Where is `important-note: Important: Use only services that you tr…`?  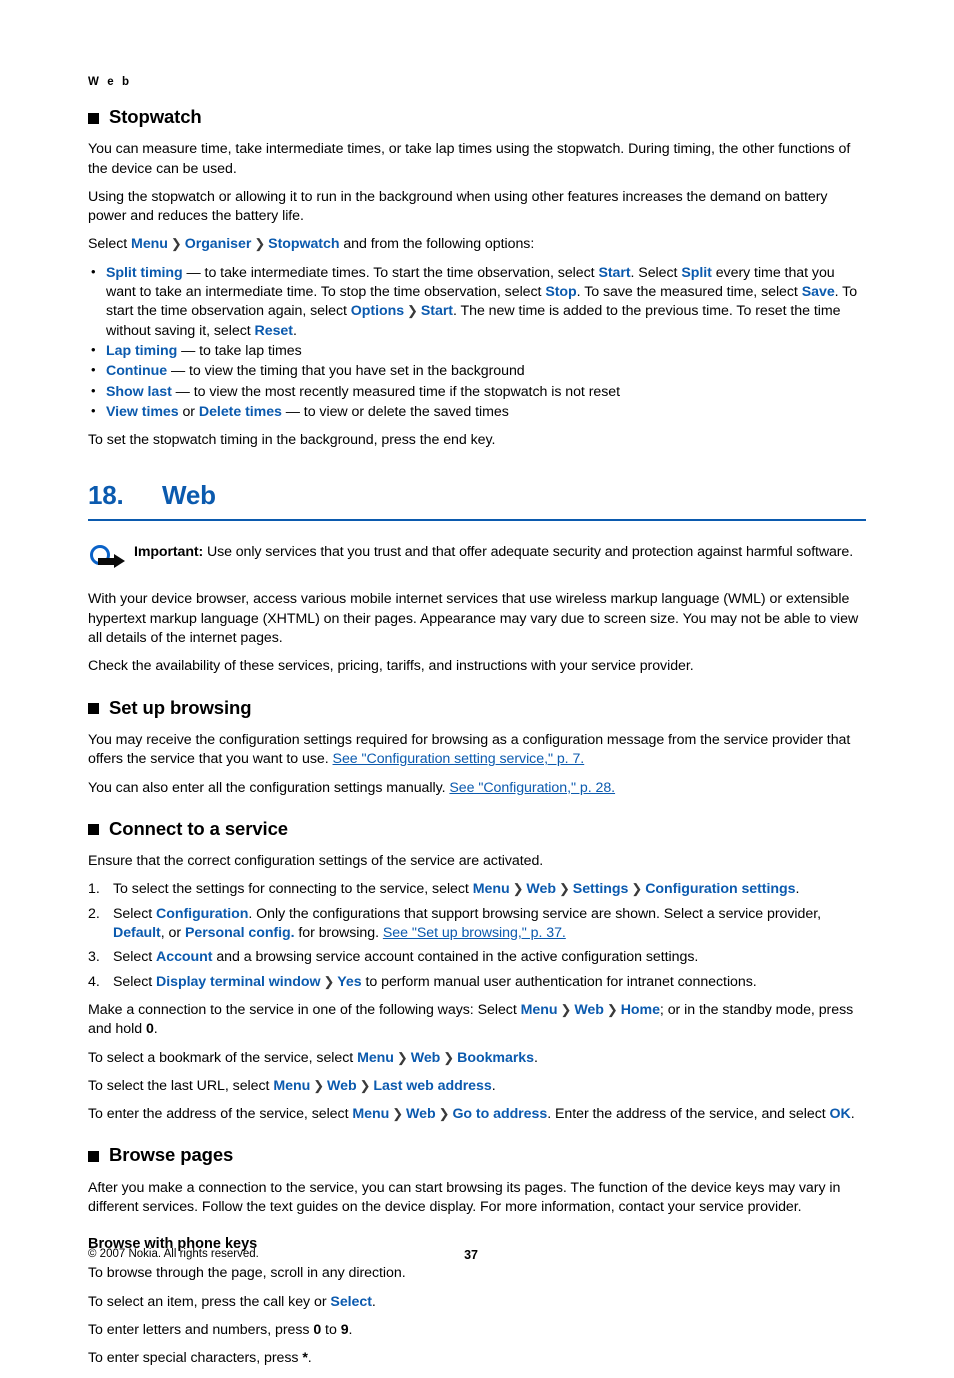 important-note: Important: Use only services that you tr… is located at coordinates (477, 558).